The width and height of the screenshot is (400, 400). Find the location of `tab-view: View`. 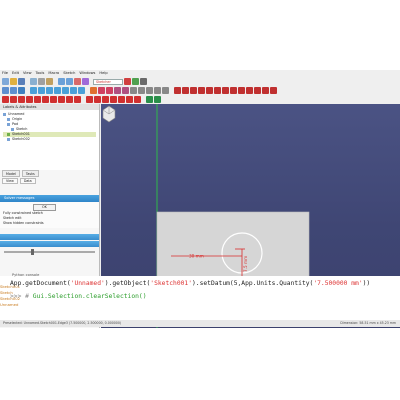

tab-view: View is located at coordinates (10, 181).